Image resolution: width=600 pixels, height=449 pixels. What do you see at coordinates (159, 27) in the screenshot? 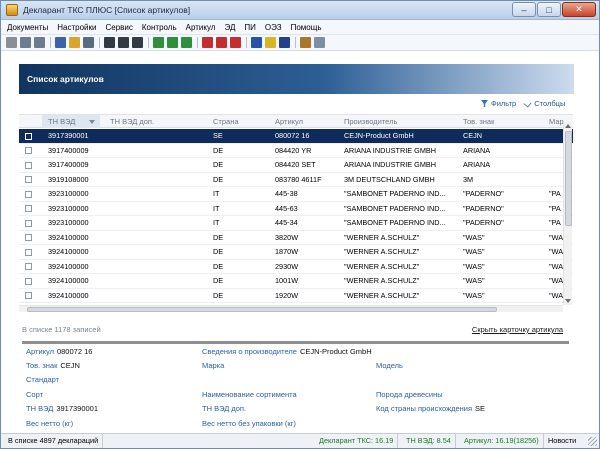
I see `menu-item-3: Контроль` at bounding box center [159, 27].